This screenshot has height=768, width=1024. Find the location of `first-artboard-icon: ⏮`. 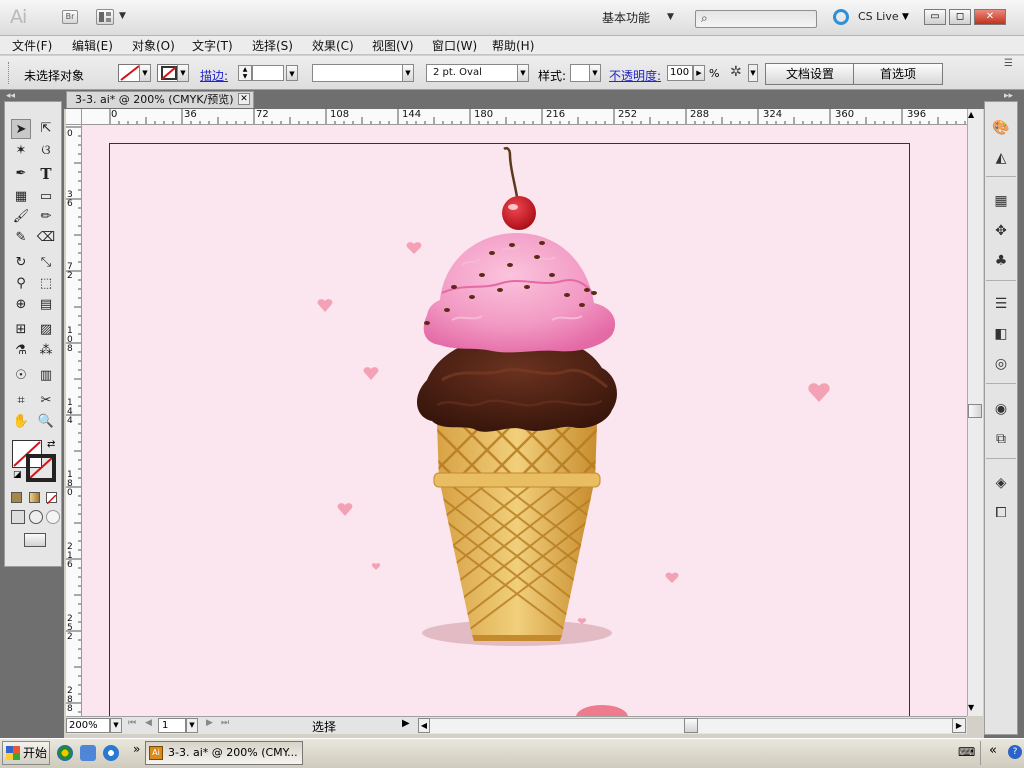

first-artboard-icon: ⏮ is located at coordinates (132, 723).